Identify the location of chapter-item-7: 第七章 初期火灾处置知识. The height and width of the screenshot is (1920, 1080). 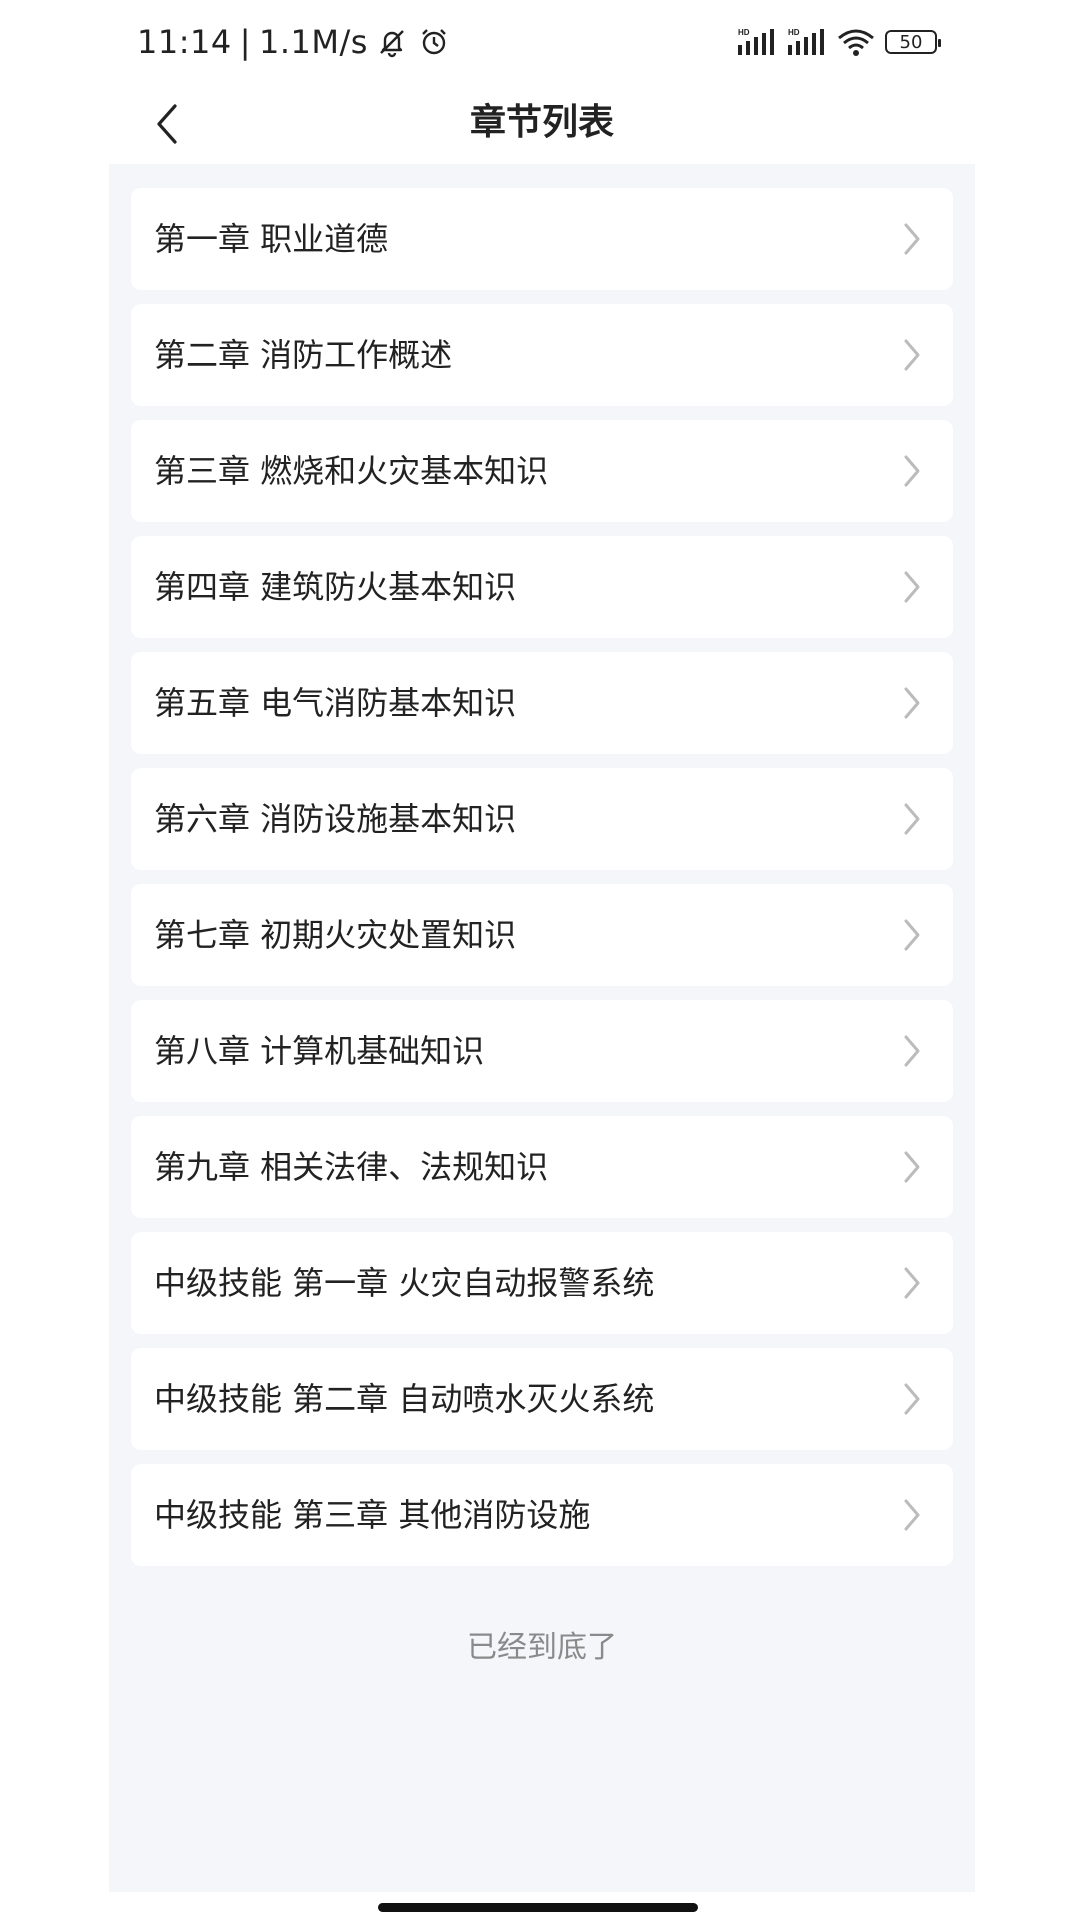
(542, 935).